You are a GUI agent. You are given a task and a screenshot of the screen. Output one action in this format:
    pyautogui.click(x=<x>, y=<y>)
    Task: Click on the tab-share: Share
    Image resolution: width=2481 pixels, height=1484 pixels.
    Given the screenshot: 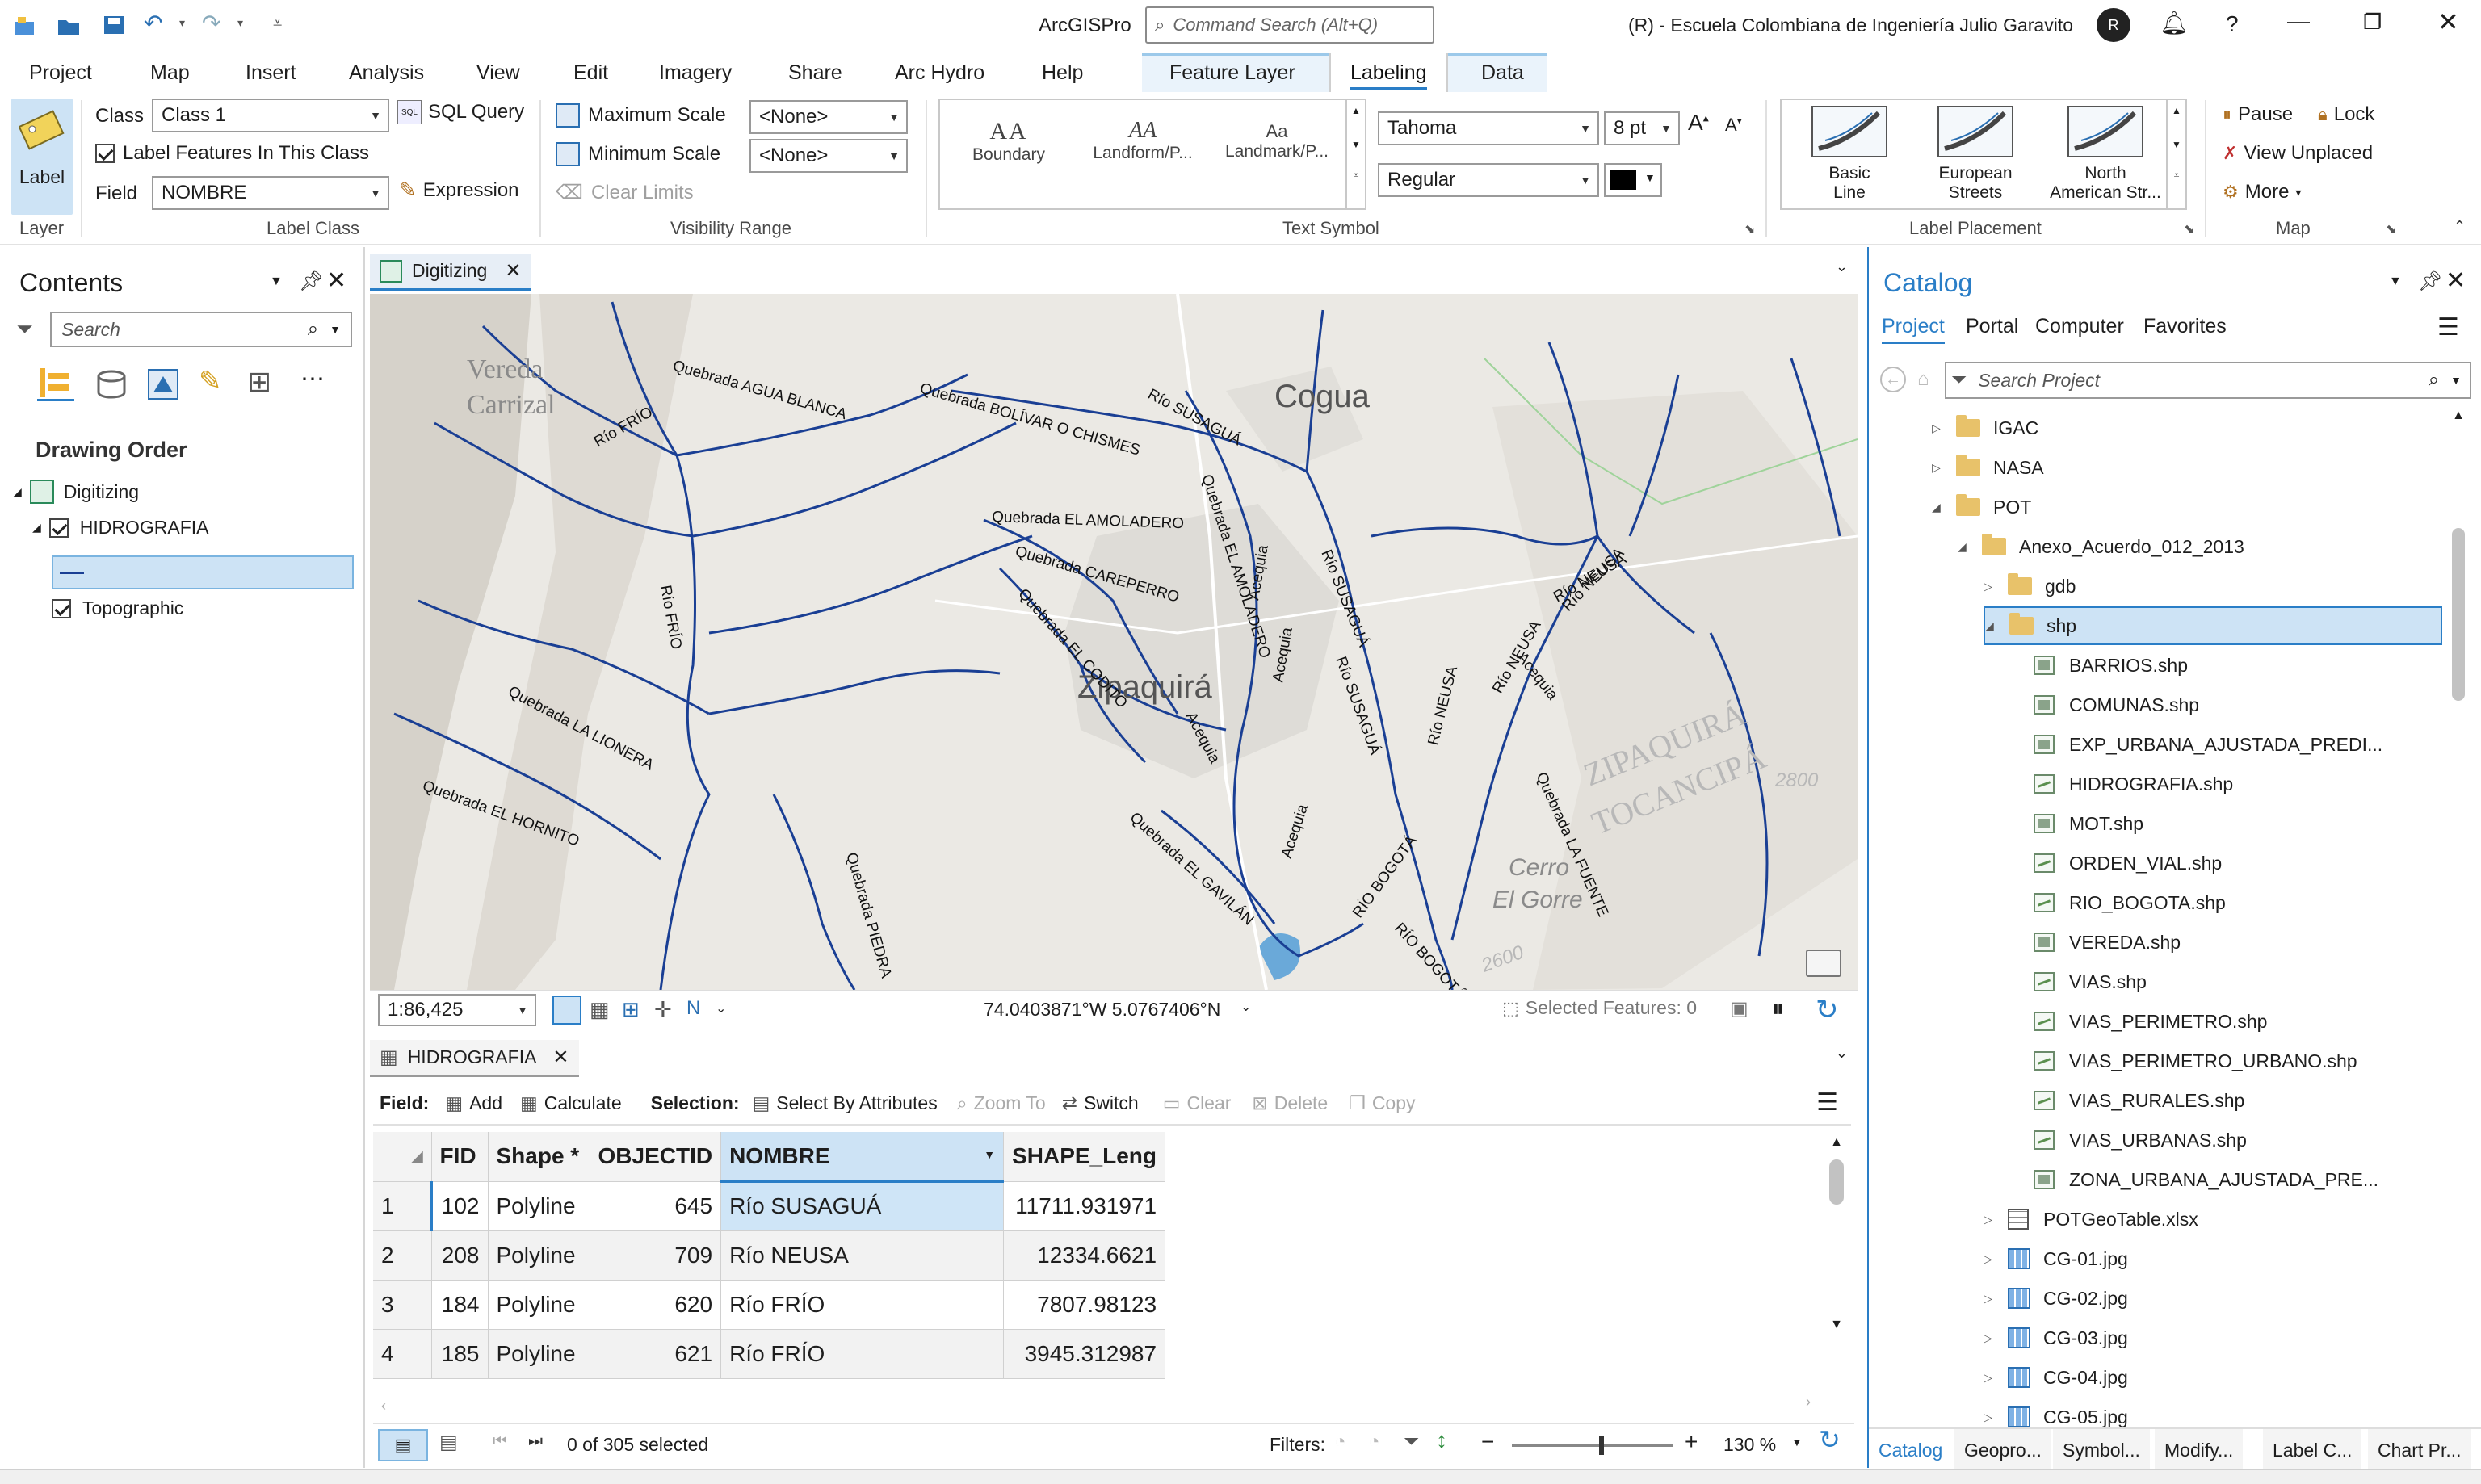 What is the action you would take?
    pyautogui.click(x=815, y=72)
    